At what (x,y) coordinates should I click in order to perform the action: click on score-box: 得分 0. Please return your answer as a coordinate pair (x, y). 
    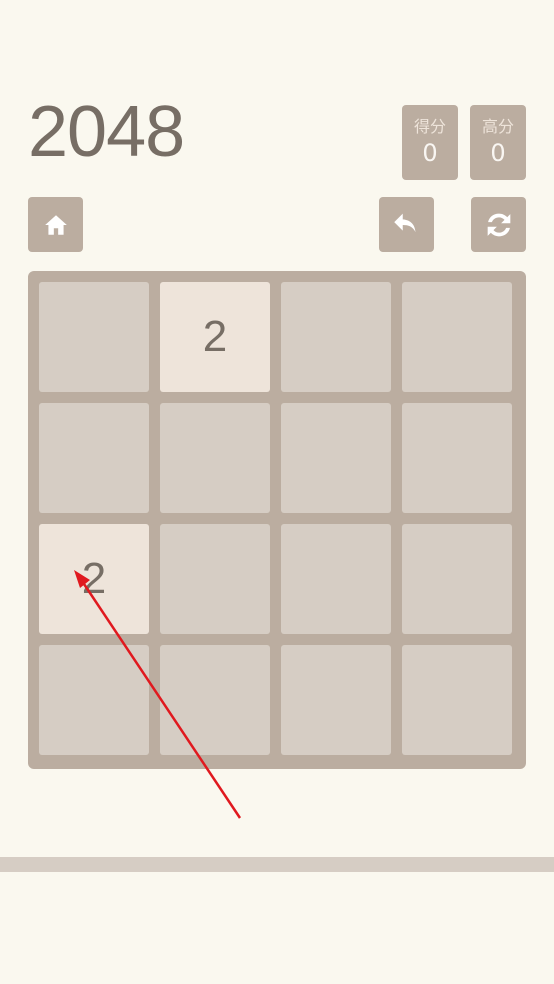
    Looking at the image, I should click on (430, 142).